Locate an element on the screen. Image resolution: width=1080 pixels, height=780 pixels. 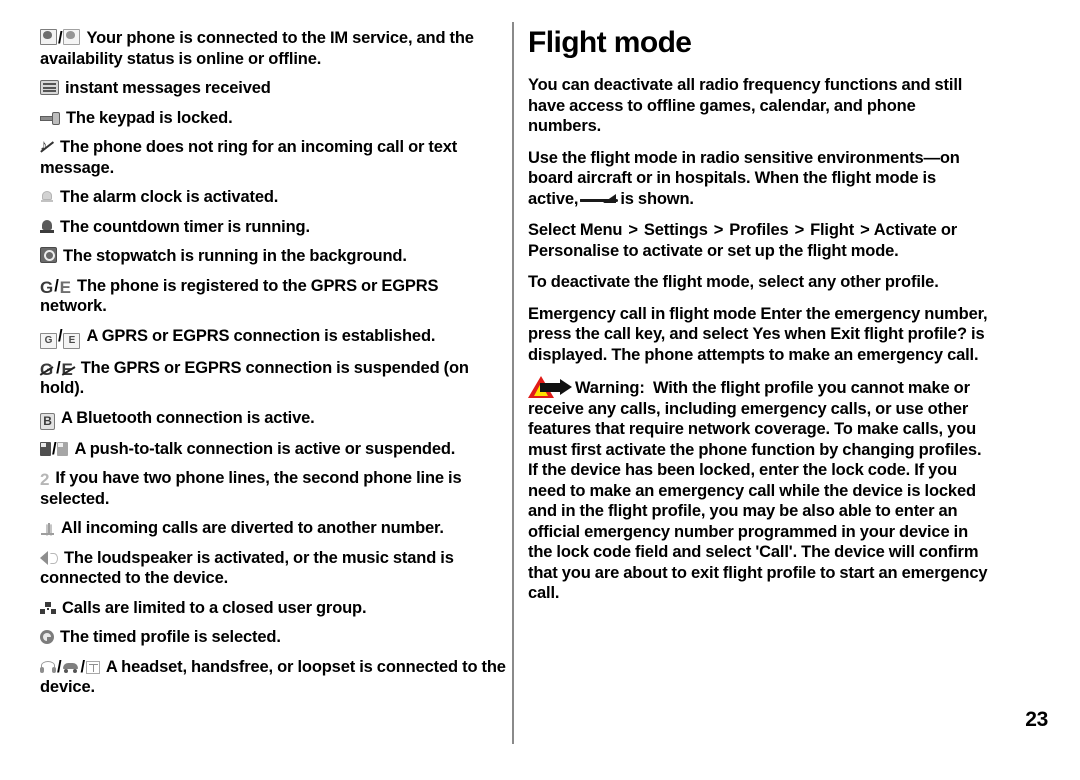
list-item-text: instant messages received is located at coordinates (168, 88).